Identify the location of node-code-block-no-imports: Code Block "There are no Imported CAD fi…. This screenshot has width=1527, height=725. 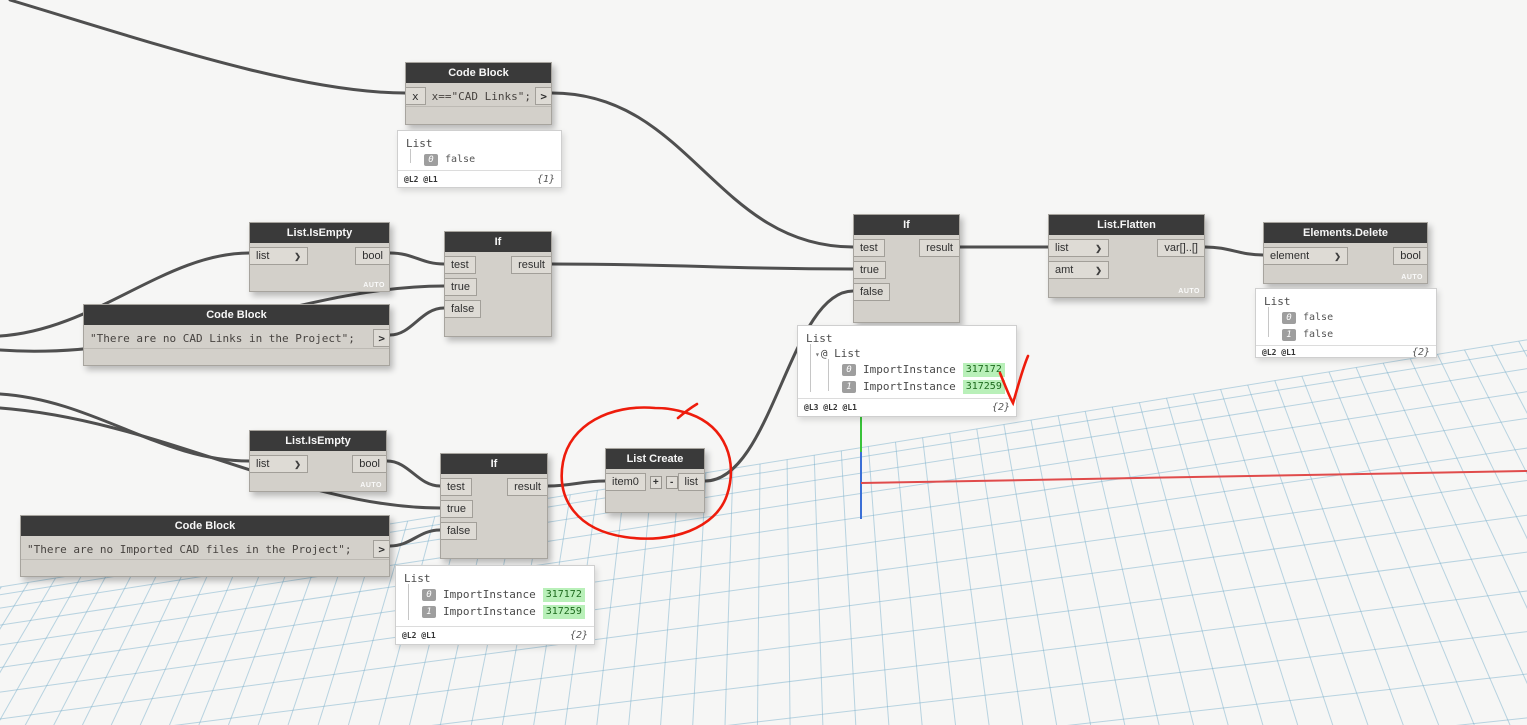
(205, 546).